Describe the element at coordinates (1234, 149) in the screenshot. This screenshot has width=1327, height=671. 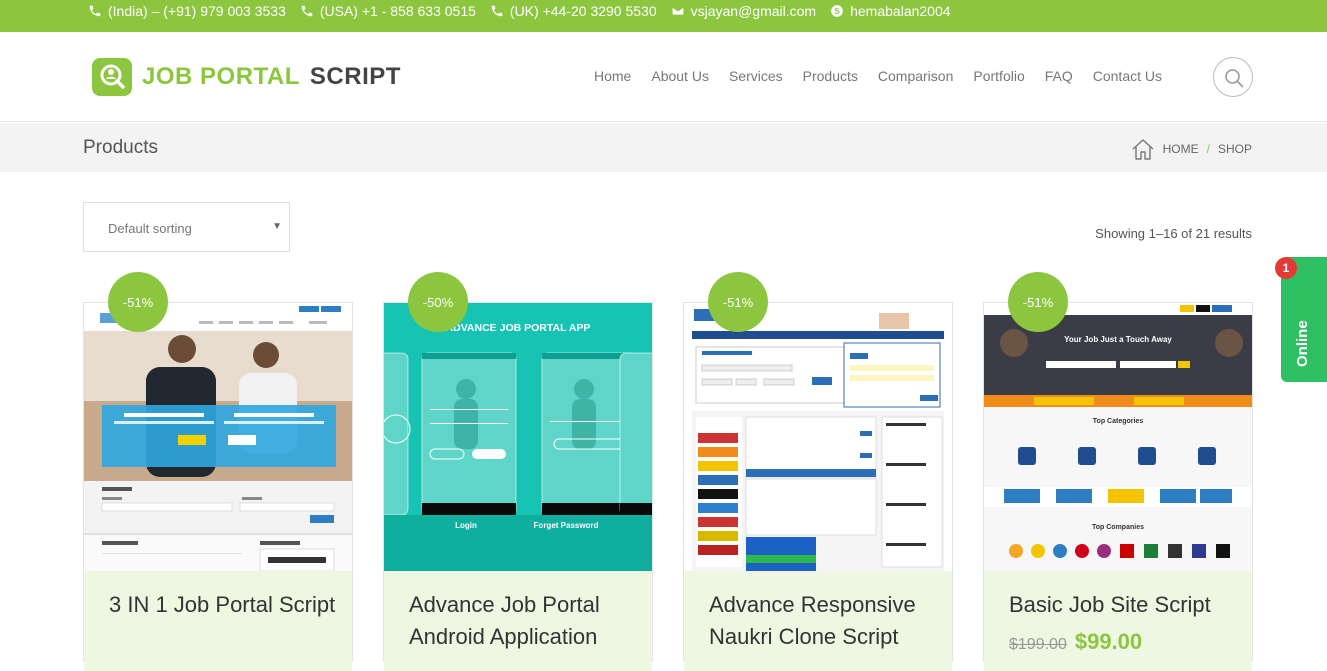
I see `breadcrumb-current: SHOP` at that location.